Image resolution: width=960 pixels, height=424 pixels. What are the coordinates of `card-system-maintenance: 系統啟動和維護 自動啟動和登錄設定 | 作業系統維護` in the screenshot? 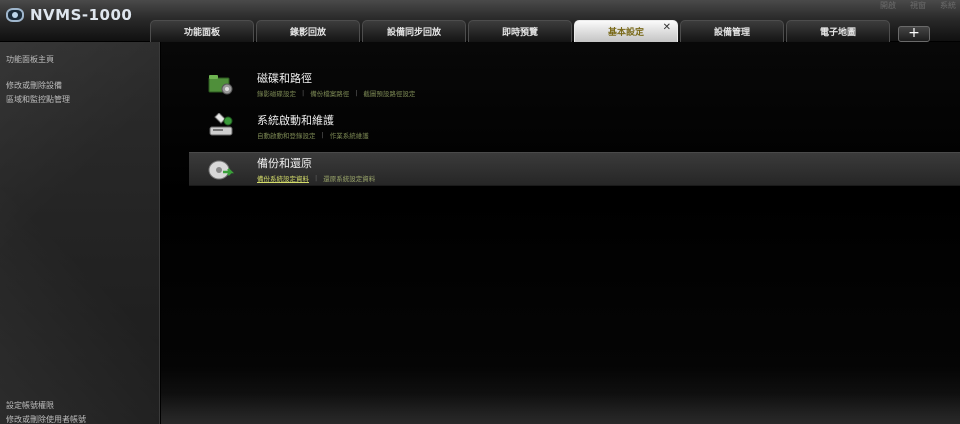 It's located at (574, 127).